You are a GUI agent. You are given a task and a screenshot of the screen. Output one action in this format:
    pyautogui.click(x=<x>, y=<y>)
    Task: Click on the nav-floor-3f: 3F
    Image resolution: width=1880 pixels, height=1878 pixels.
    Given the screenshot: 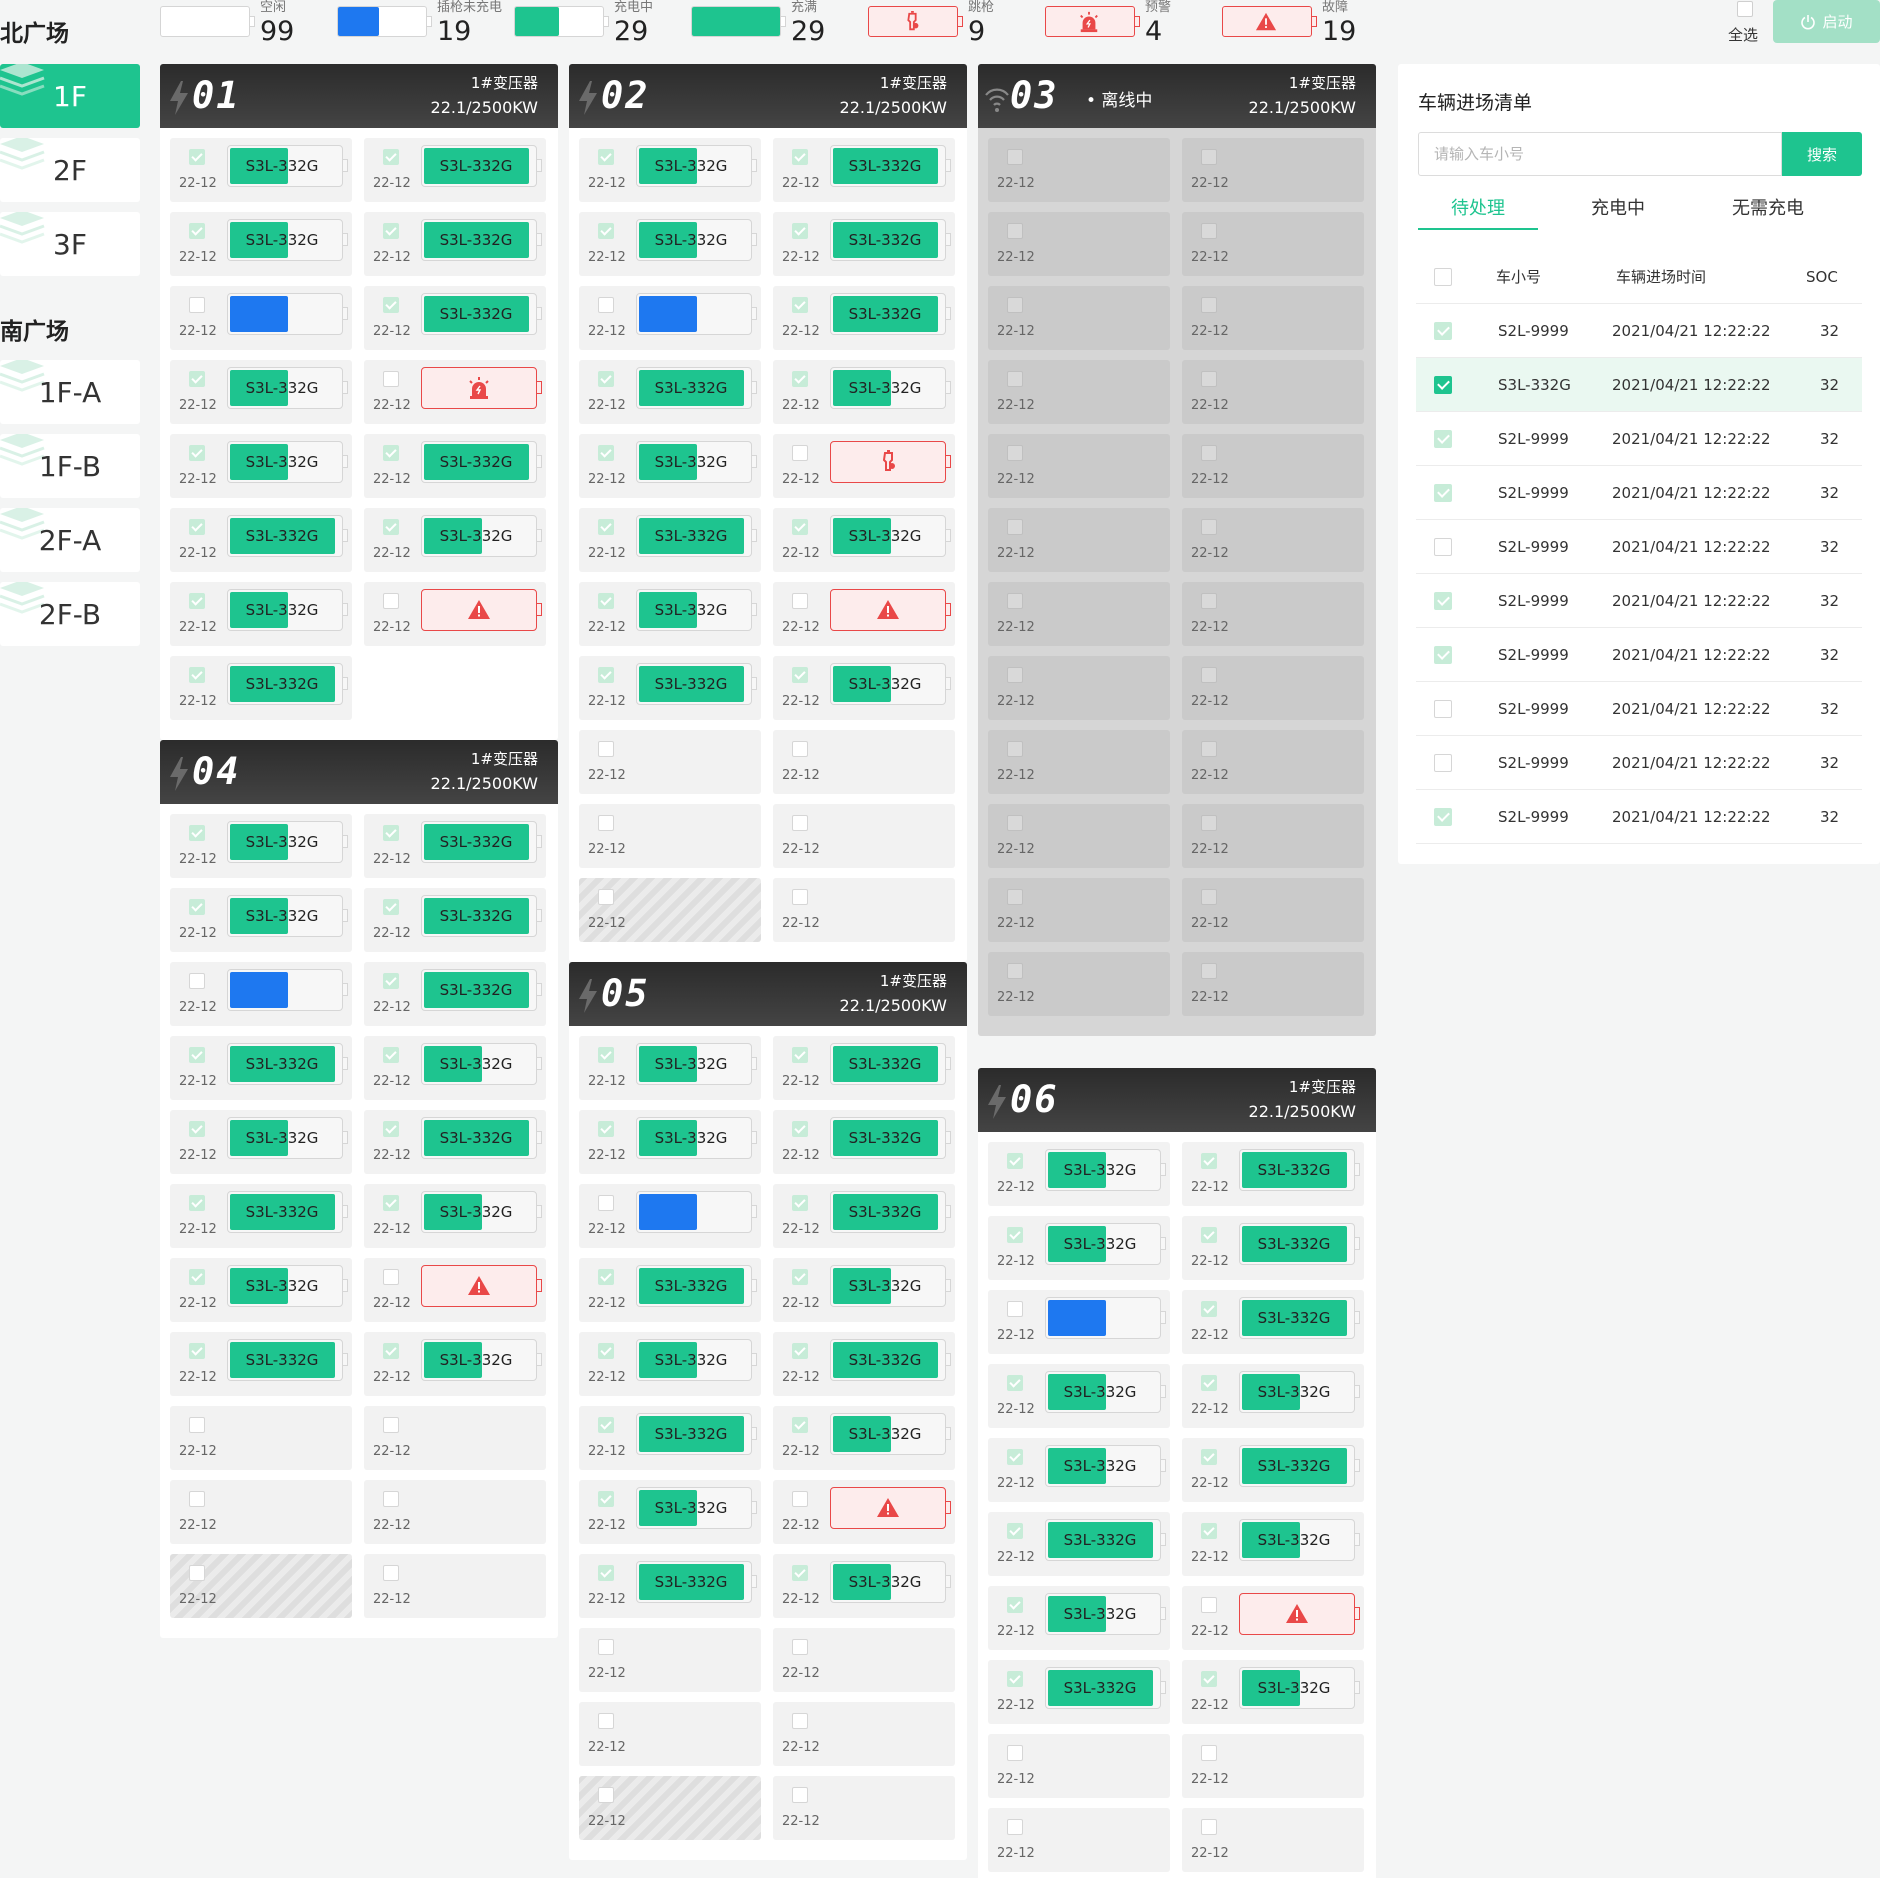 What is the action you would take?
    pyautogui.click(x=70, y=244)
    